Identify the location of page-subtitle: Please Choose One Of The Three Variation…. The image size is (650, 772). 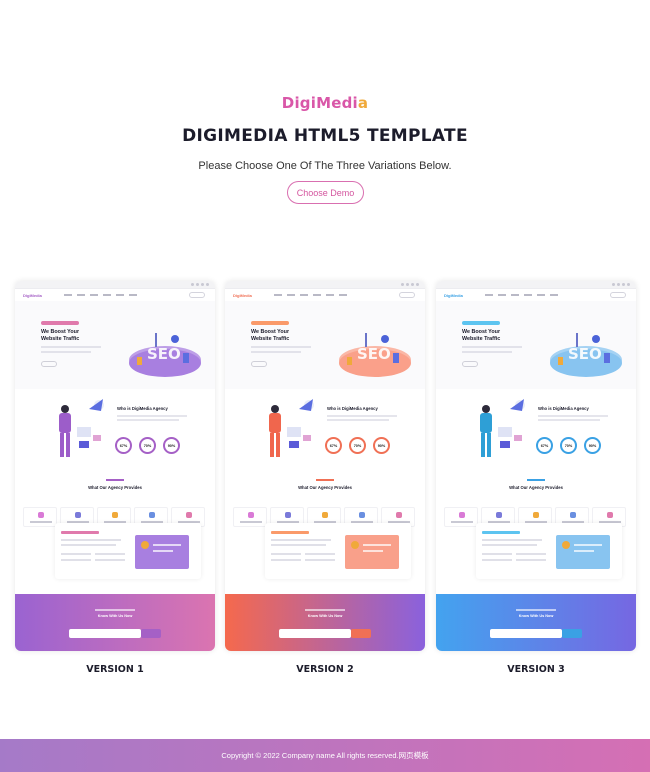
(325, 166).